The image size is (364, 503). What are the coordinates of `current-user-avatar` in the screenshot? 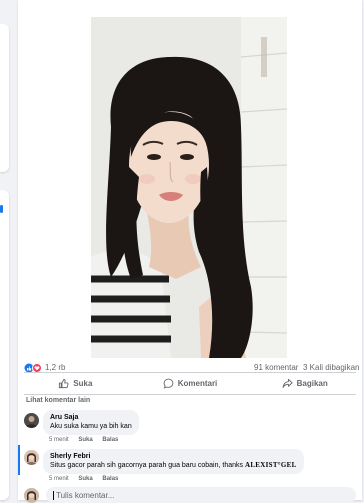 It's located at (31, 495).